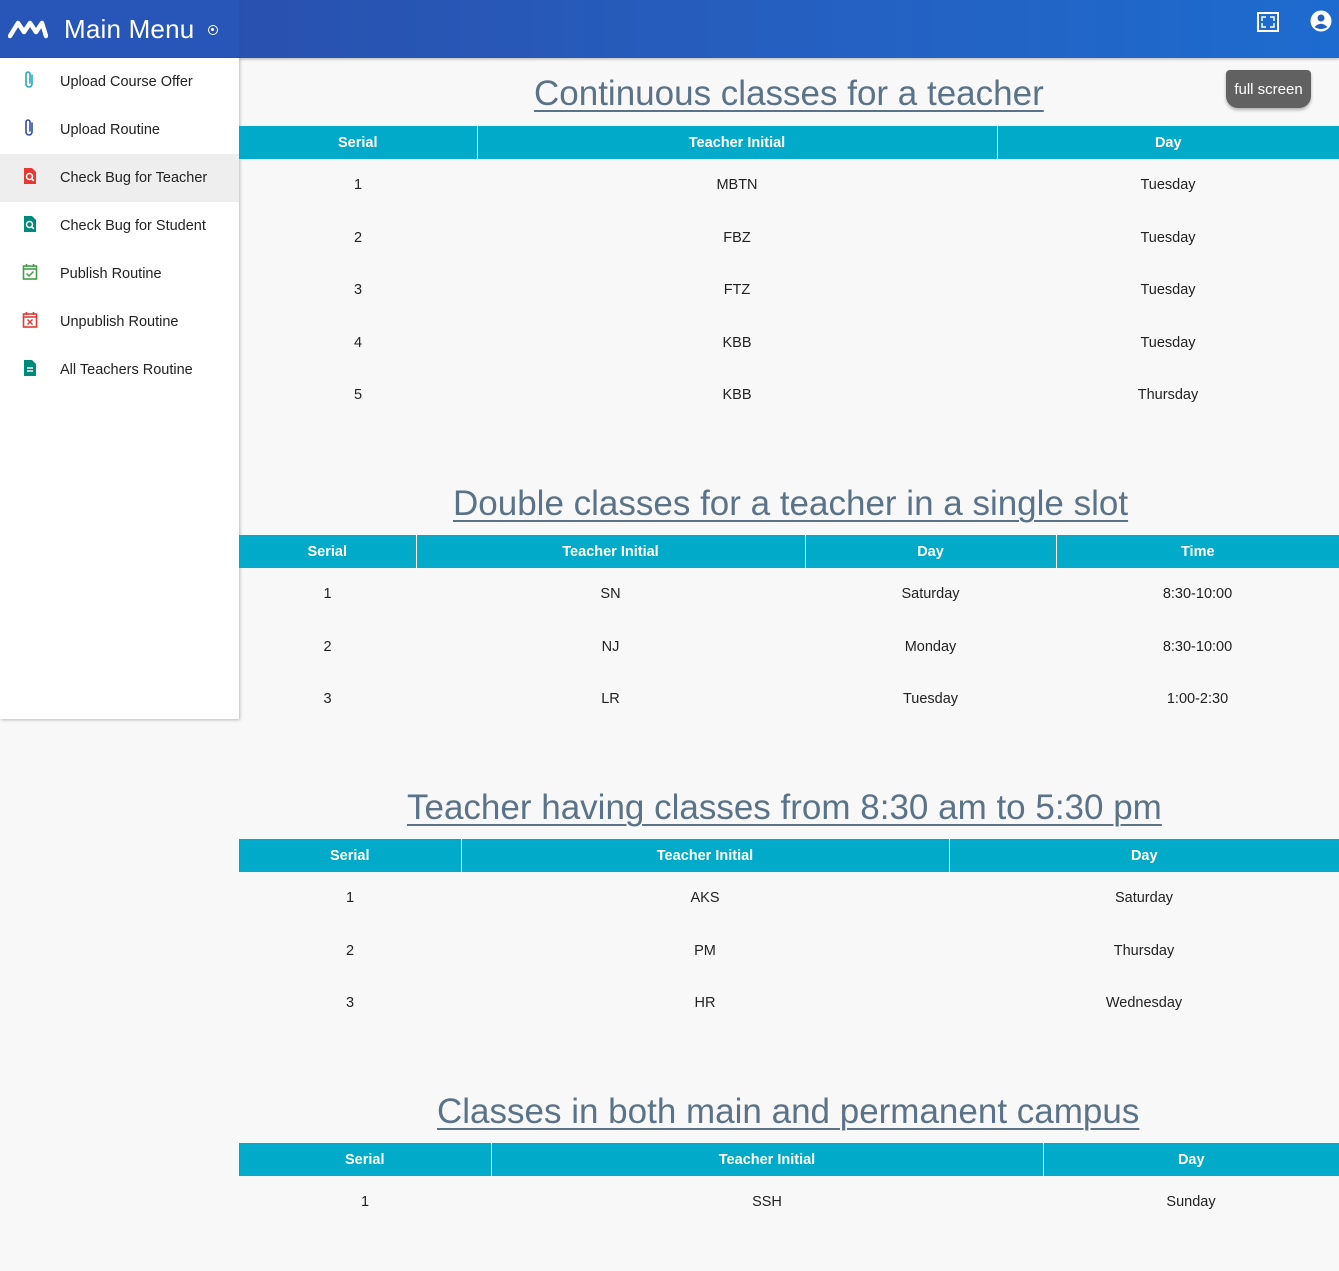 The width and height of the screenshot is (1339, 1271). What do you see at coordinates (30, 368) in the screenshot?
I see `file-document-icon` at bounding box center [30, 368].